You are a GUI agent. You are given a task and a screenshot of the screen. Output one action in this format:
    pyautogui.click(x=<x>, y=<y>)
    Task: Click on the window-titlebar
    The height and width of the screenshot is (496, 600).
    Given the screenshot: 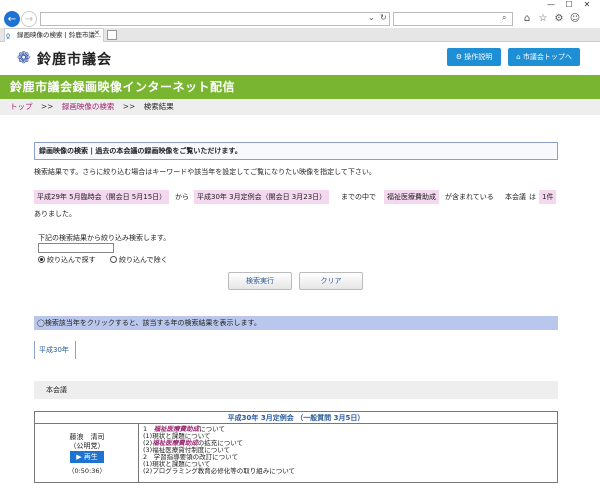 What is the action you would take?
    pyautogui.click(x=300, y=5)
    